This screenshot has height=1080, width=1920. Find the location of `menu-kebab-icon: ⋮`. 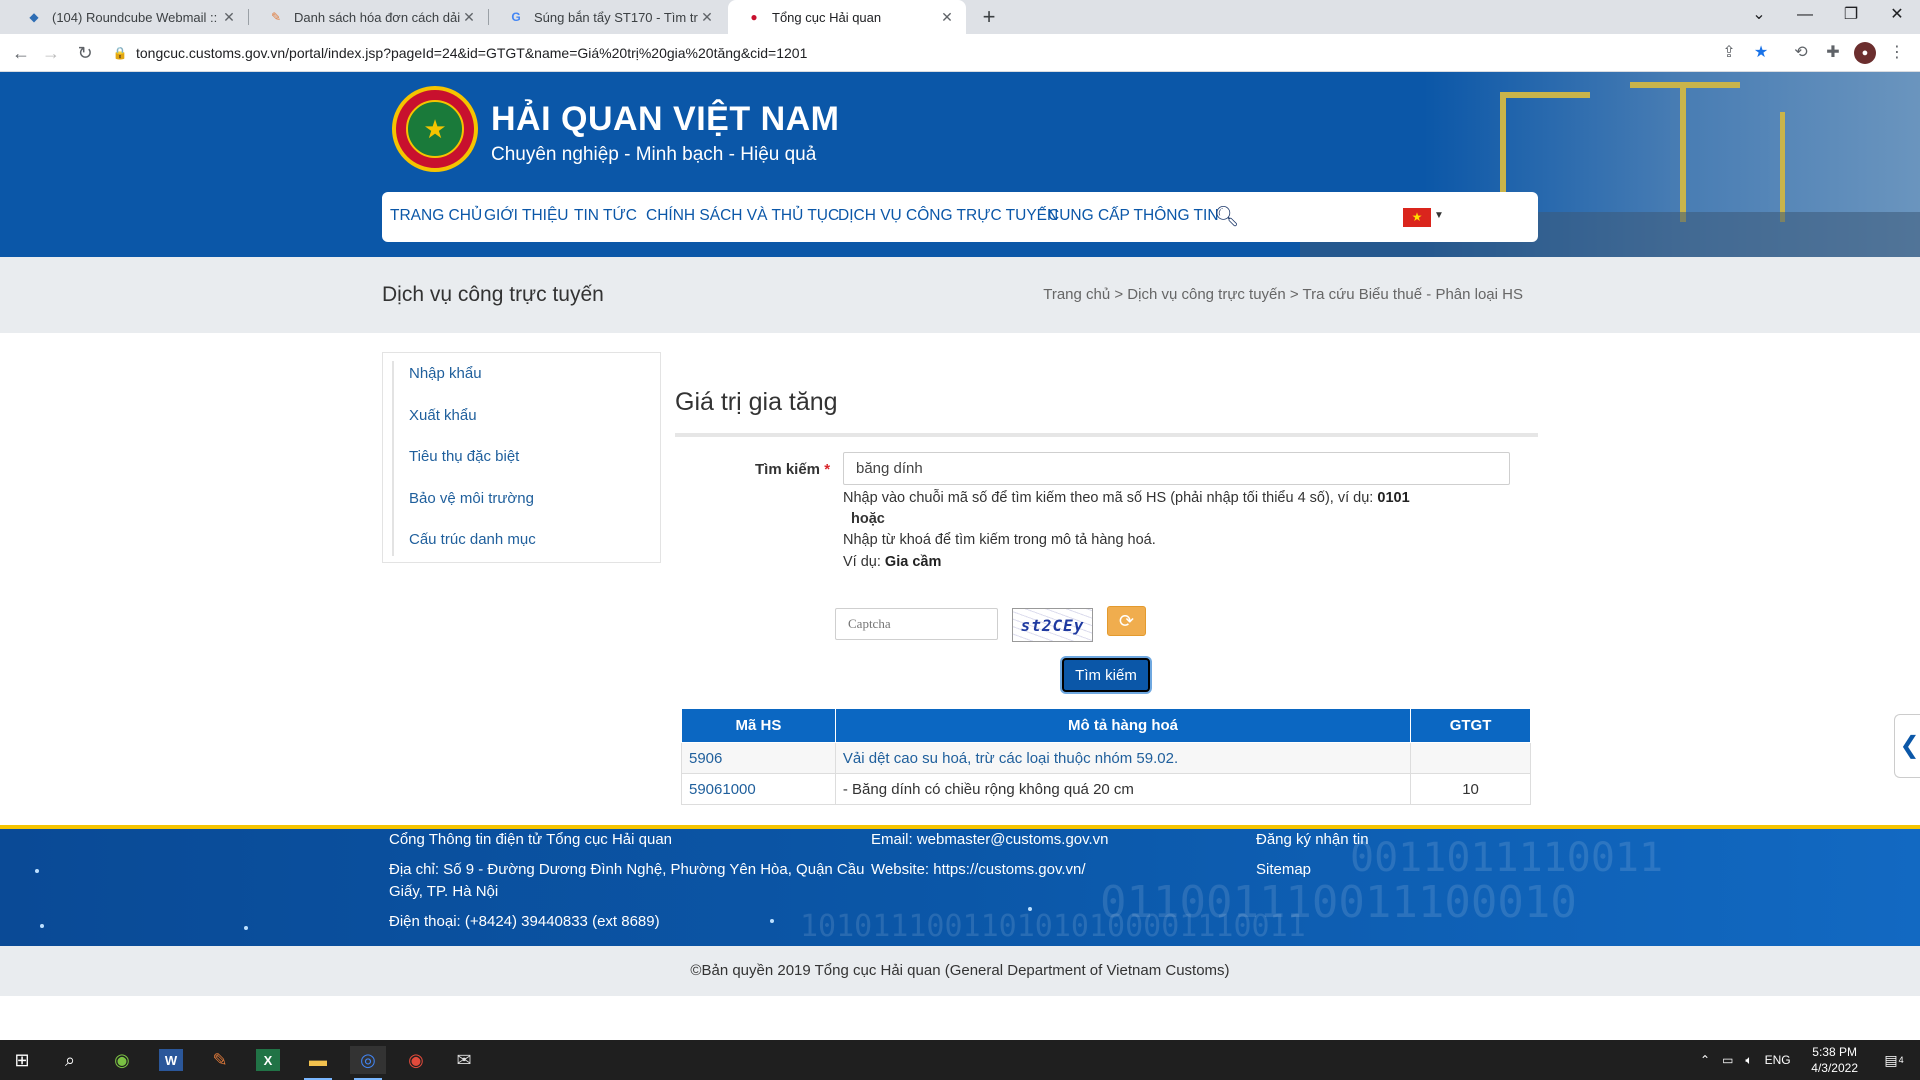

menu-kebab-icon: ⋮ is located at coordinates (1897, 53).